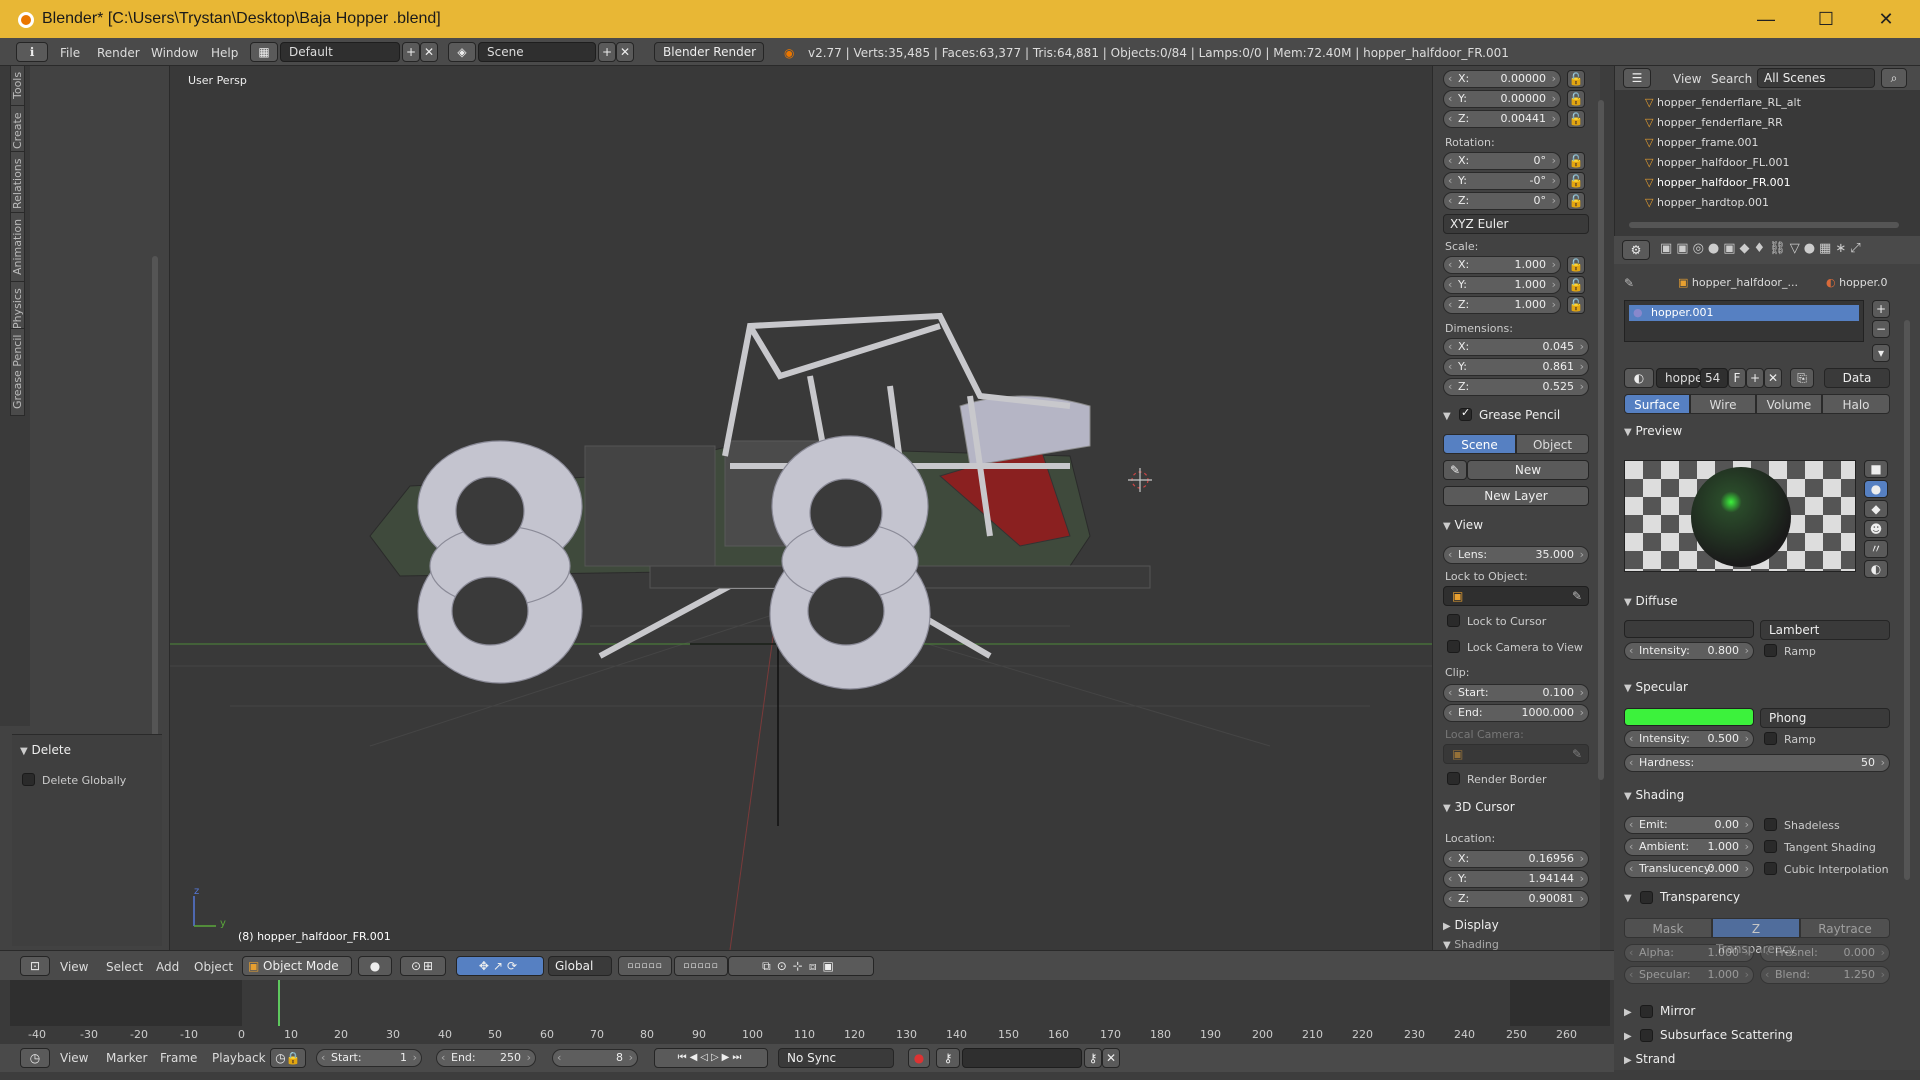  What do you see at coordinates (709, 52) in the screenshot?
I see `render-engine-select: Blender Render` at bounding box center [709, 52].